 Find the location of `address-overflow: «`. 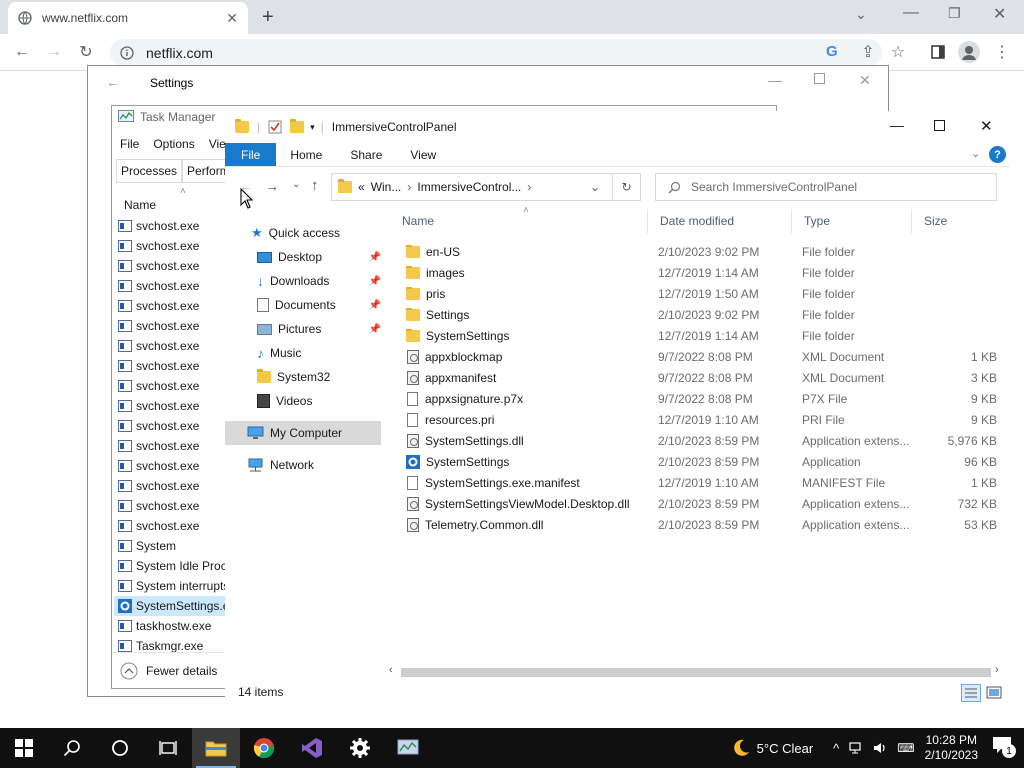

address-overflow: « is located at coordinates (361, 187).